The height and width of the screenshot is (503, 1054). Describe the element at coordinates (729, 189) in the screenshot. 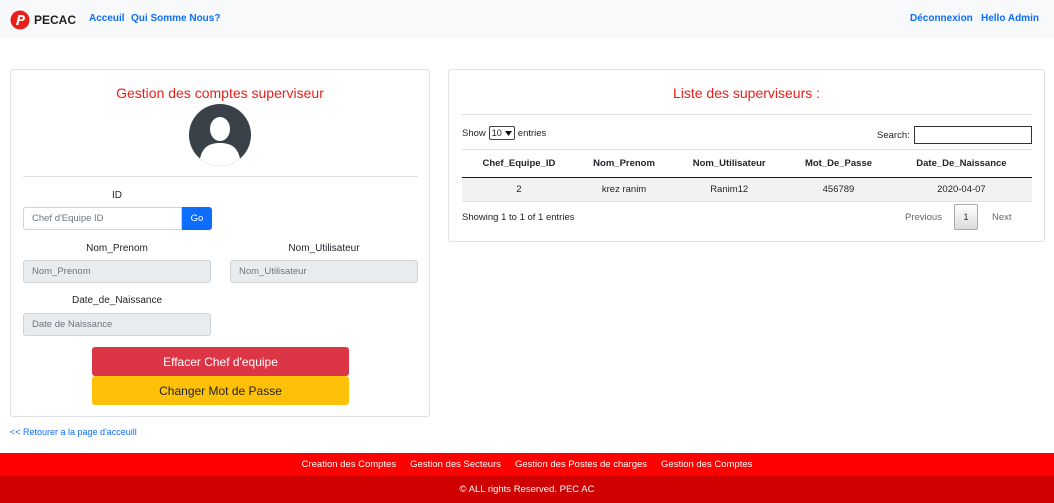

I see `table-cell: Ranim12` at that location.